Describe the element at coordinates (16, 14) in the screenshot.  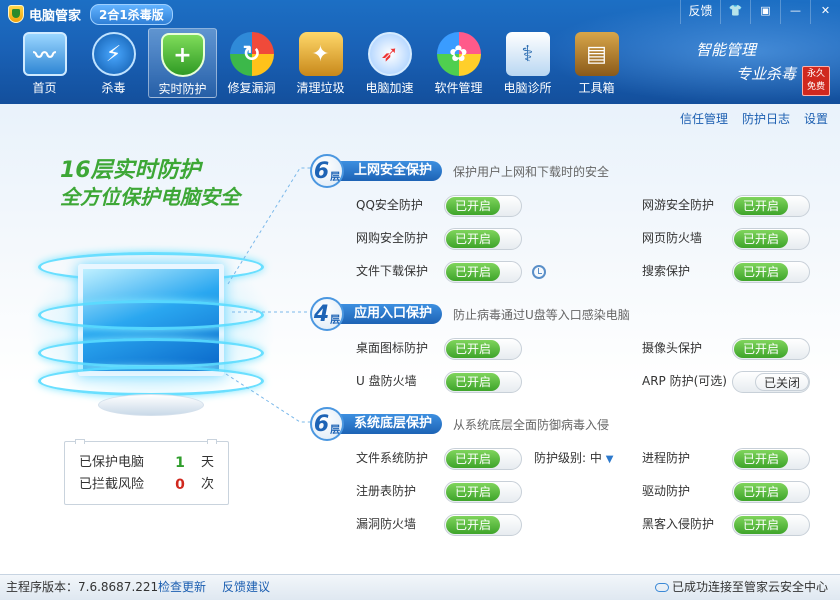
I see `app-logo-icon` at that location.